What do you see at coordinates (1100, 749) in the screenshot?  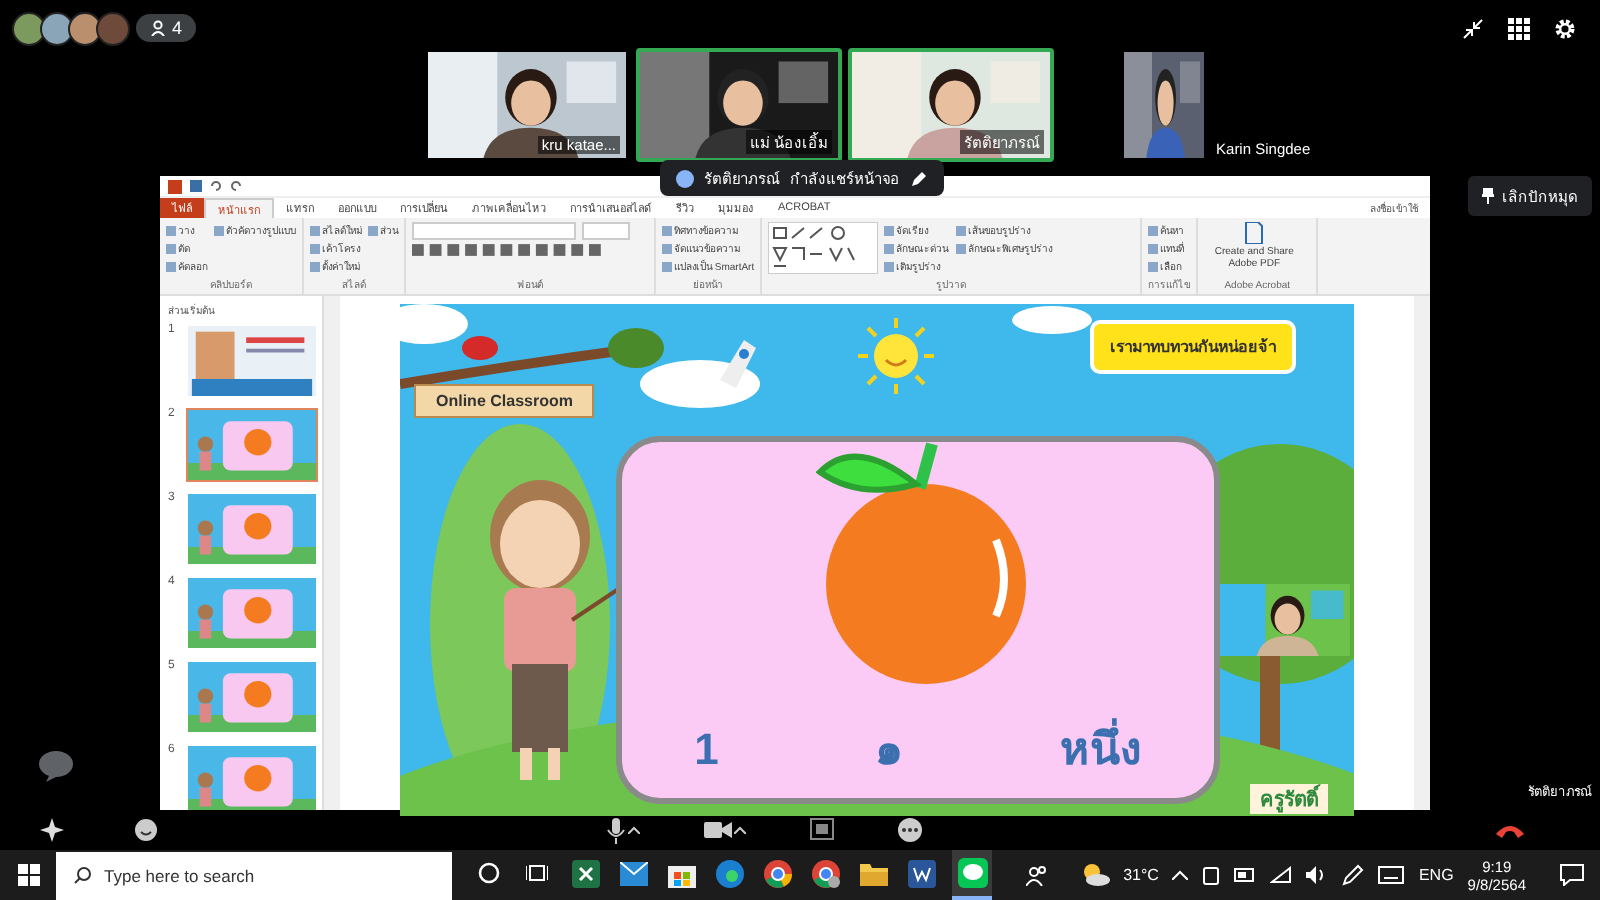 I see `number-word: หนึ่ง` at bounding box center [1100, 749].